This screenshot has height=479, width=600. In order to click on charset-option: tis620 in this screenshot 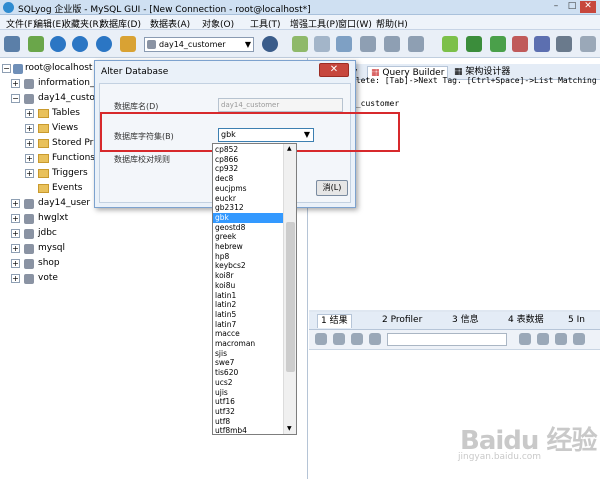, I will do `click(248, 373)`.